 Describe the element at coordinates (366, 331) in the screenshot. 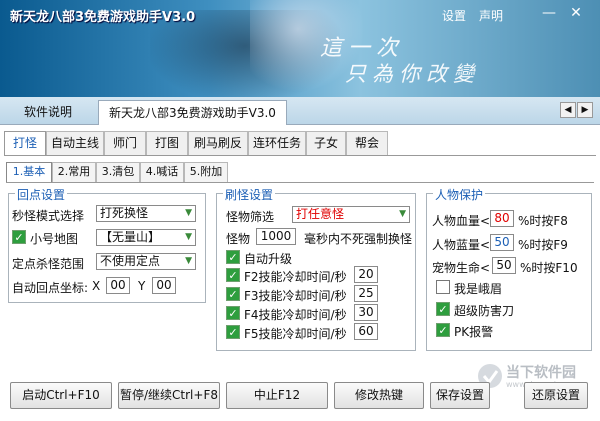

I see `f5-input: 60` at that location.